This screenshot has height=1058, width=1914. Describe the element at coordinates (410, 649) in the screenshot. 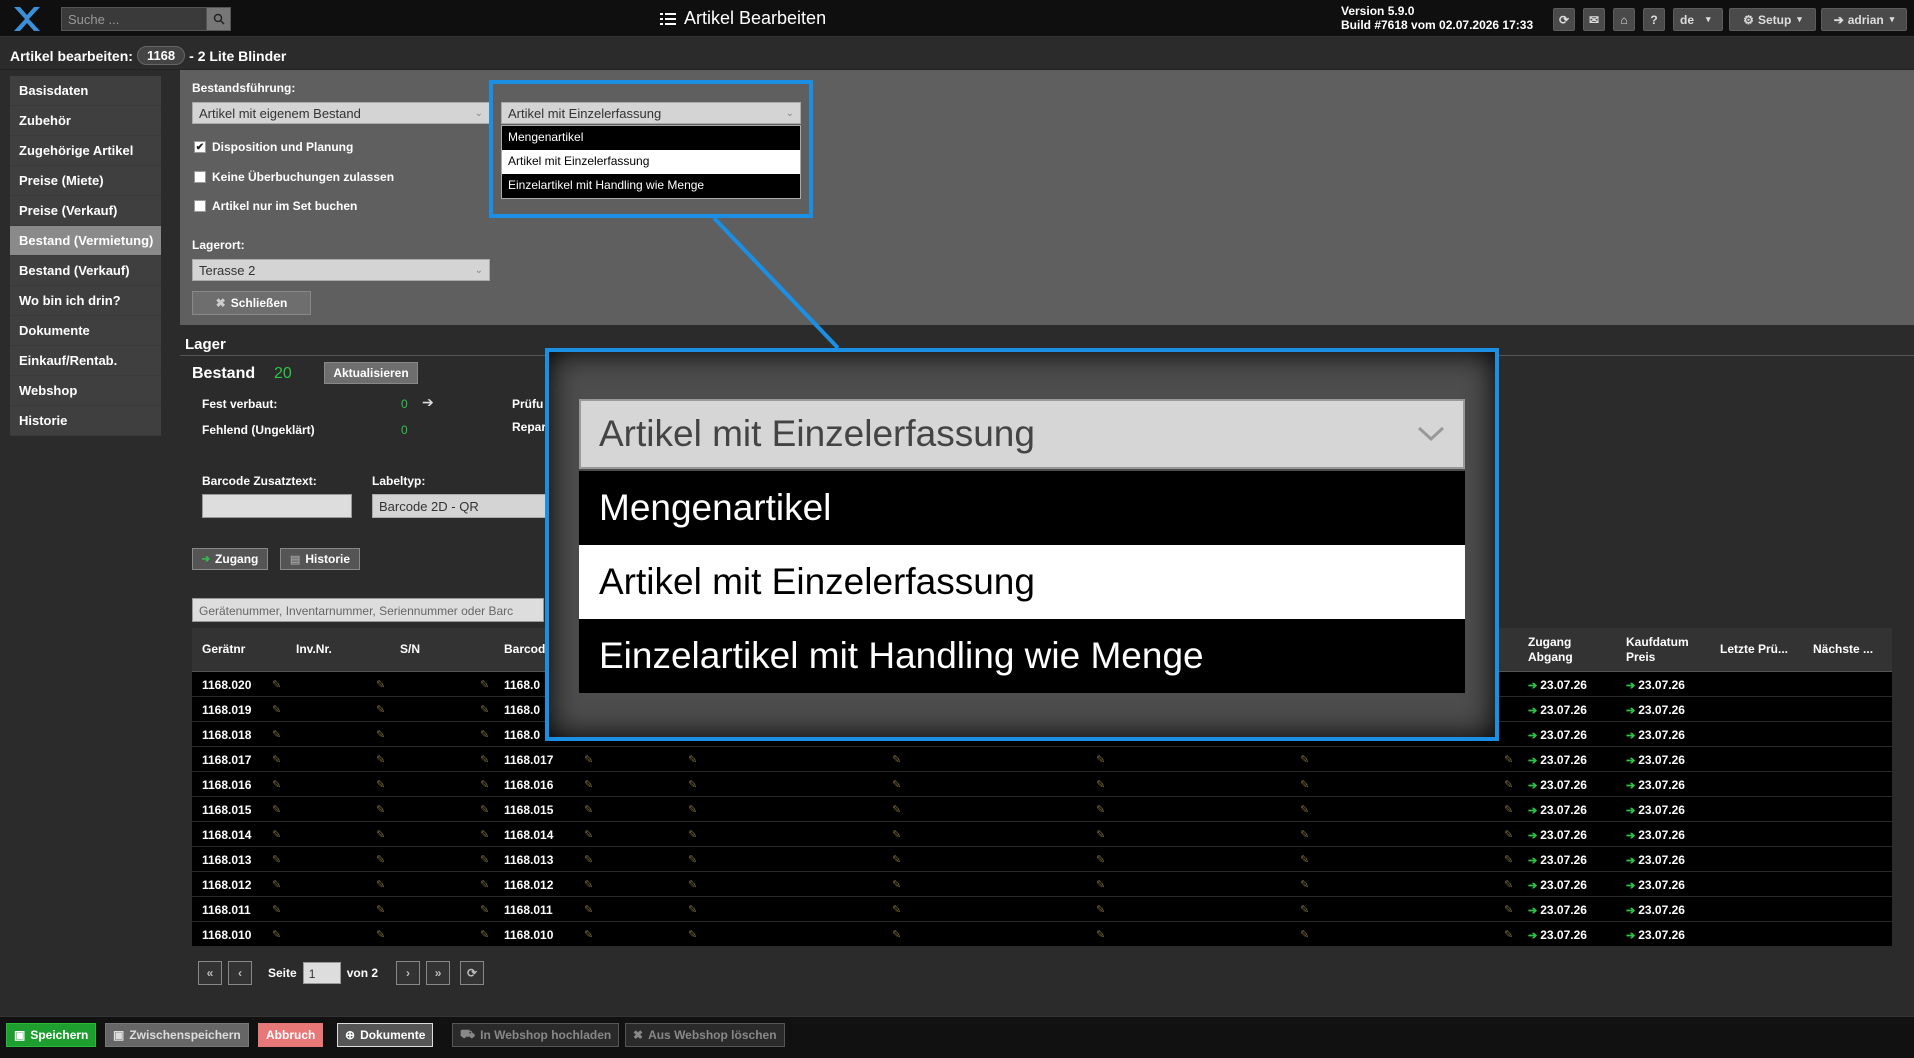

I see `col-sn: S/N` at that location.